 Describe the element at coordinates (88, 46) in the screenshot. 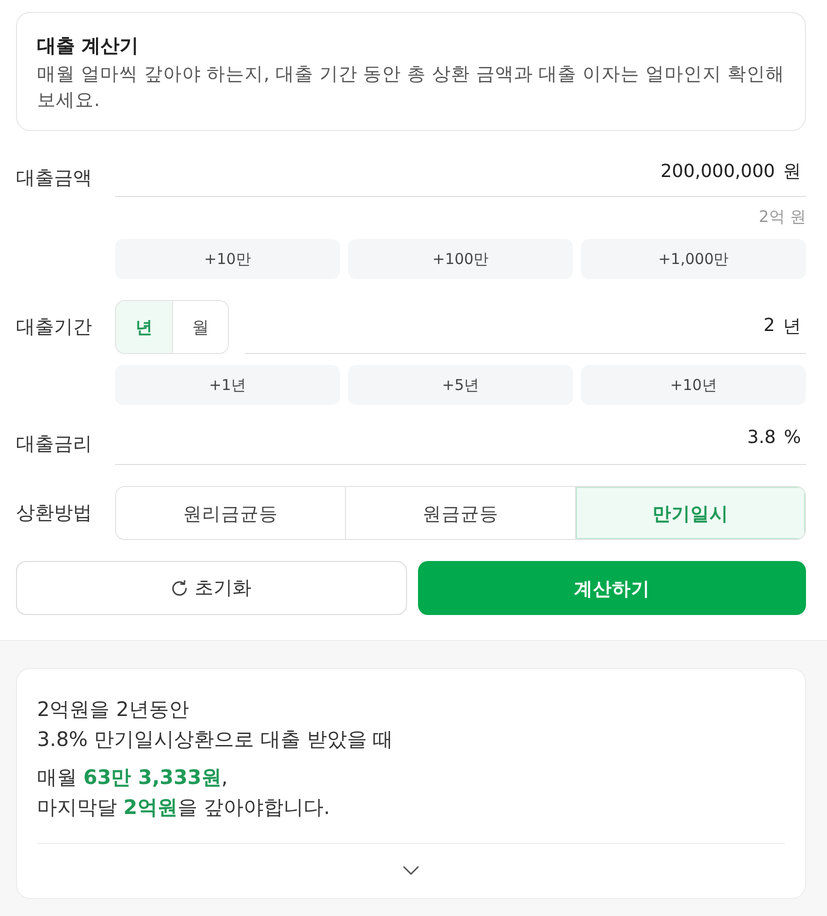

I see `calculator-title: 대출 계산기` at that location.